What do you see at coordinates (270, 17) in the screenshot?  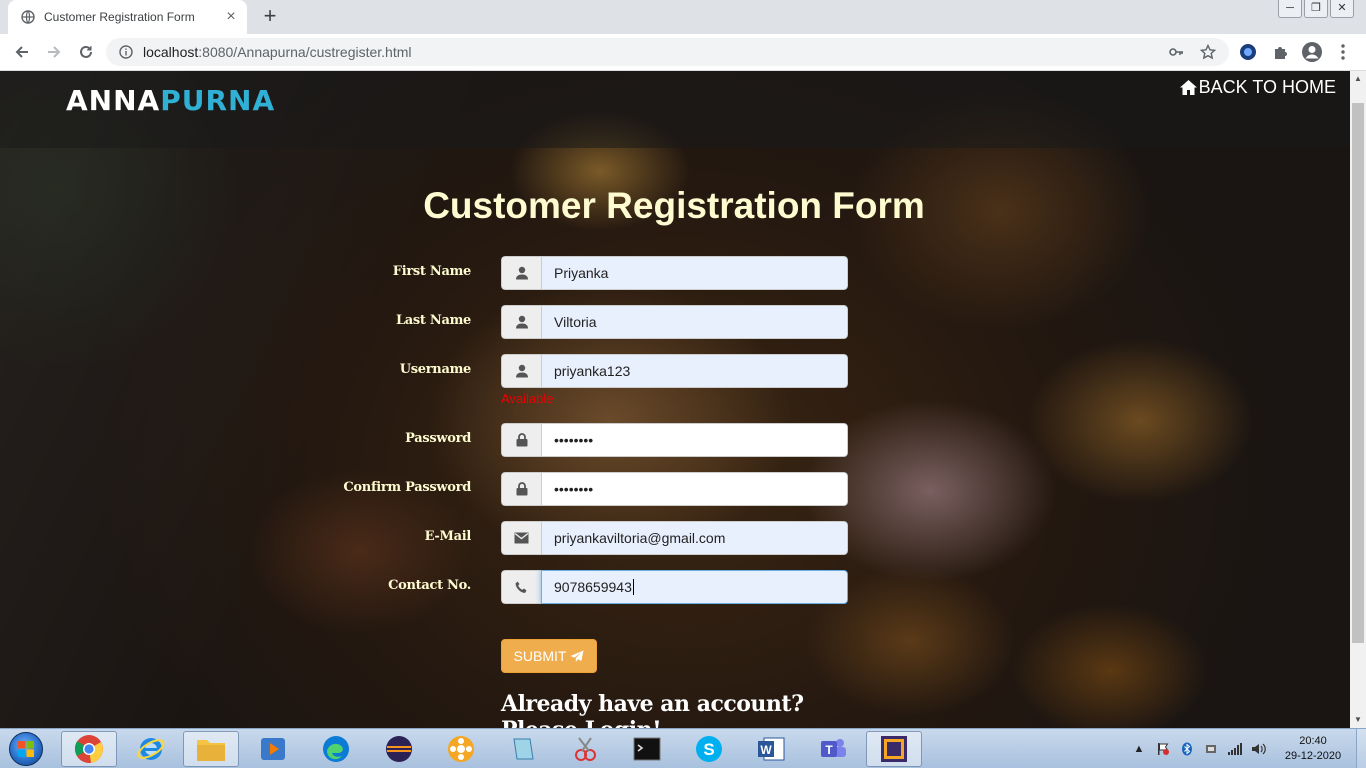 I see `new-tab-button: +` at bounding box center [270, 17].